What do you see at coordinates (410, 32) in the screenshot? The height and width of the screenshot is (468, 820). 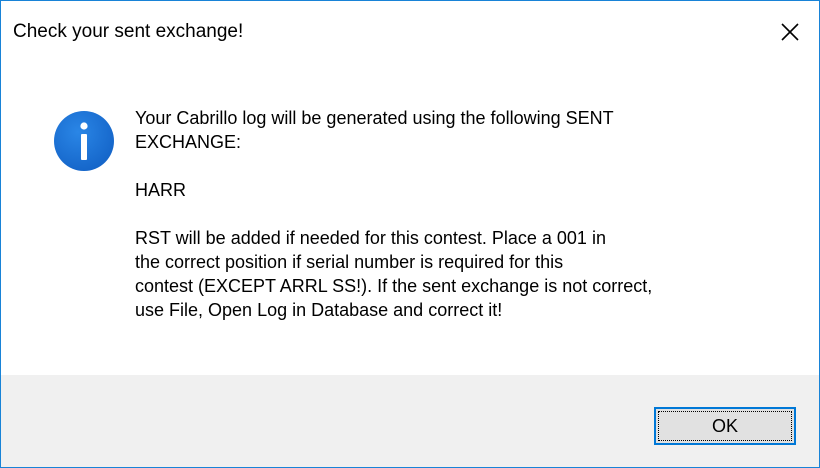 I see `title-bar: Check your sent exchange!` at bounding box center [410, 32].